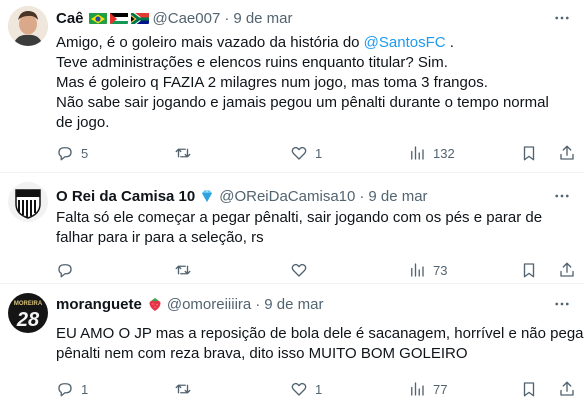 The image size is (584, 411). Describe the element at coordinates (160, 237) in the screenshot. I see `tweet-line: falhar para ir para a seleção, rs` at that location.